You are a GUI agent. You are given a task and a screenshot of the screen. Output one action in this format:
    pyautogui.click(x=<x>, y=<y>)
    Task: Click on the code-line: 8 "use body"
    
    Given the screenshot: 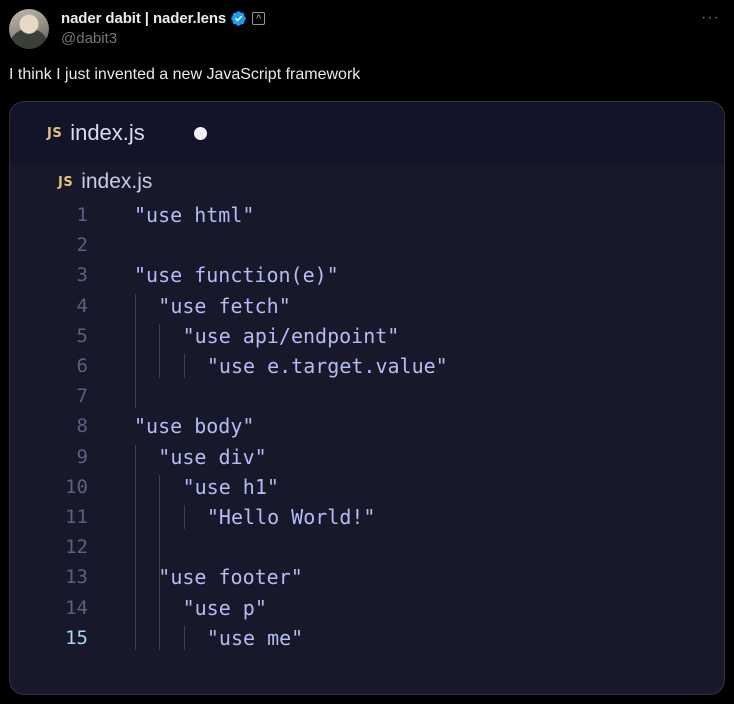 What is the action you would take?
    pyautogui.click(x=367, y=426)
    